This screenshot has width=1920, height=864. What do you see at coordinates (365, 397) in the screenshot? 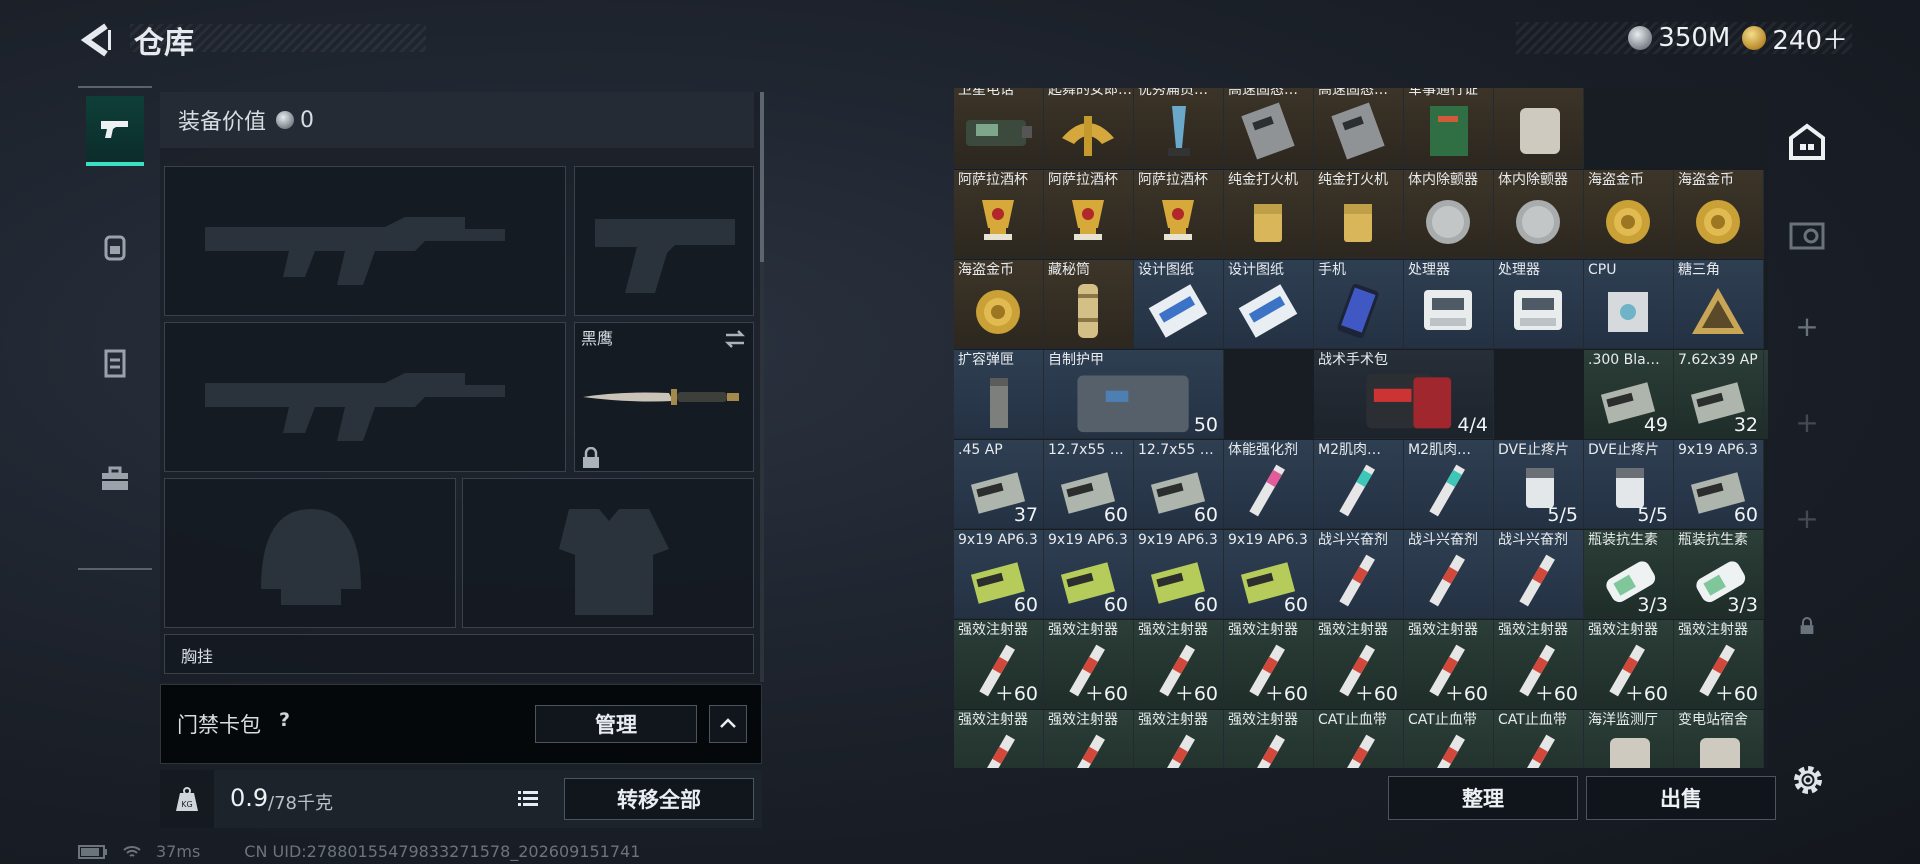
I see `secondary-weapon-slot` at bounding box center [365, 397].